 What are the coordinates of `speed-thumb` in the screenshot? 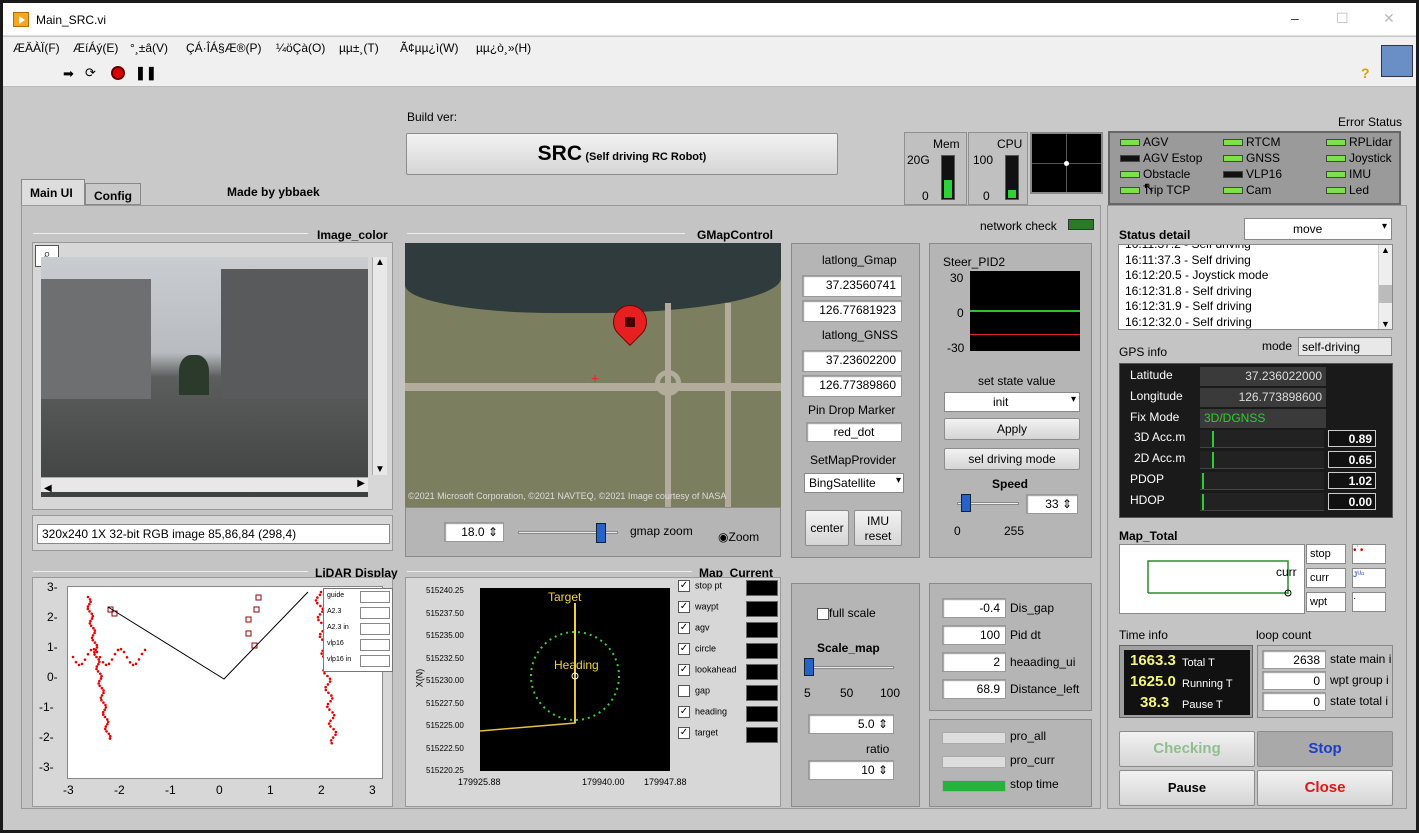 It's located at (966, 503).